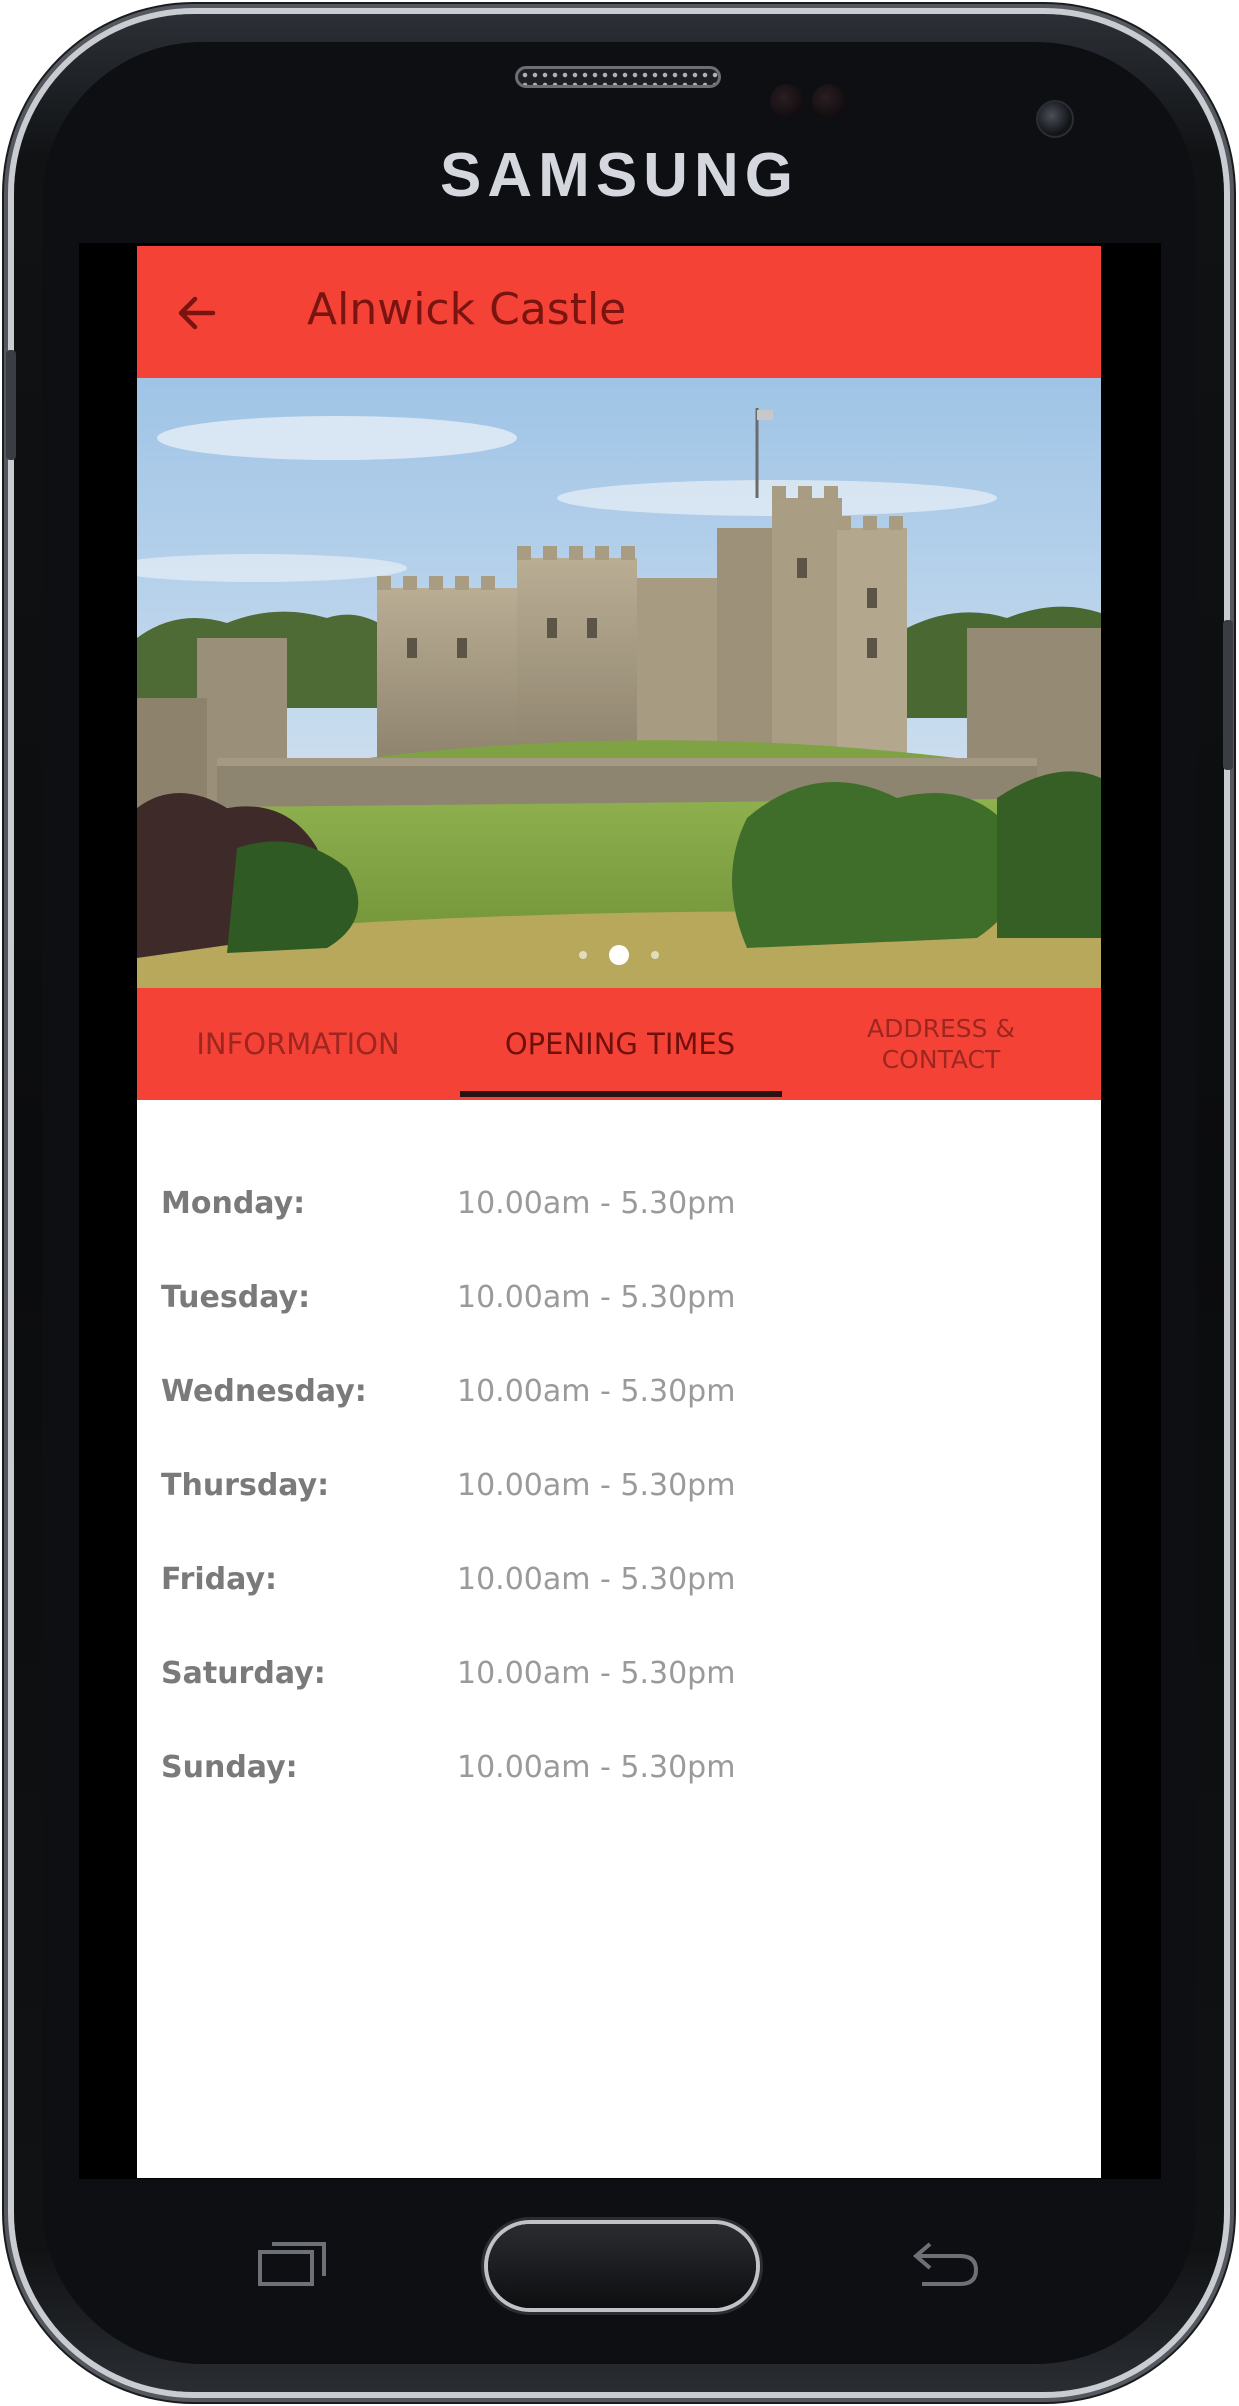 The image size is (1239, 2406). Describe the element at coordinates (611, 1233) in the screenshot. I see `list-item: Monday: 10.00am - 5.30pm` at that location.